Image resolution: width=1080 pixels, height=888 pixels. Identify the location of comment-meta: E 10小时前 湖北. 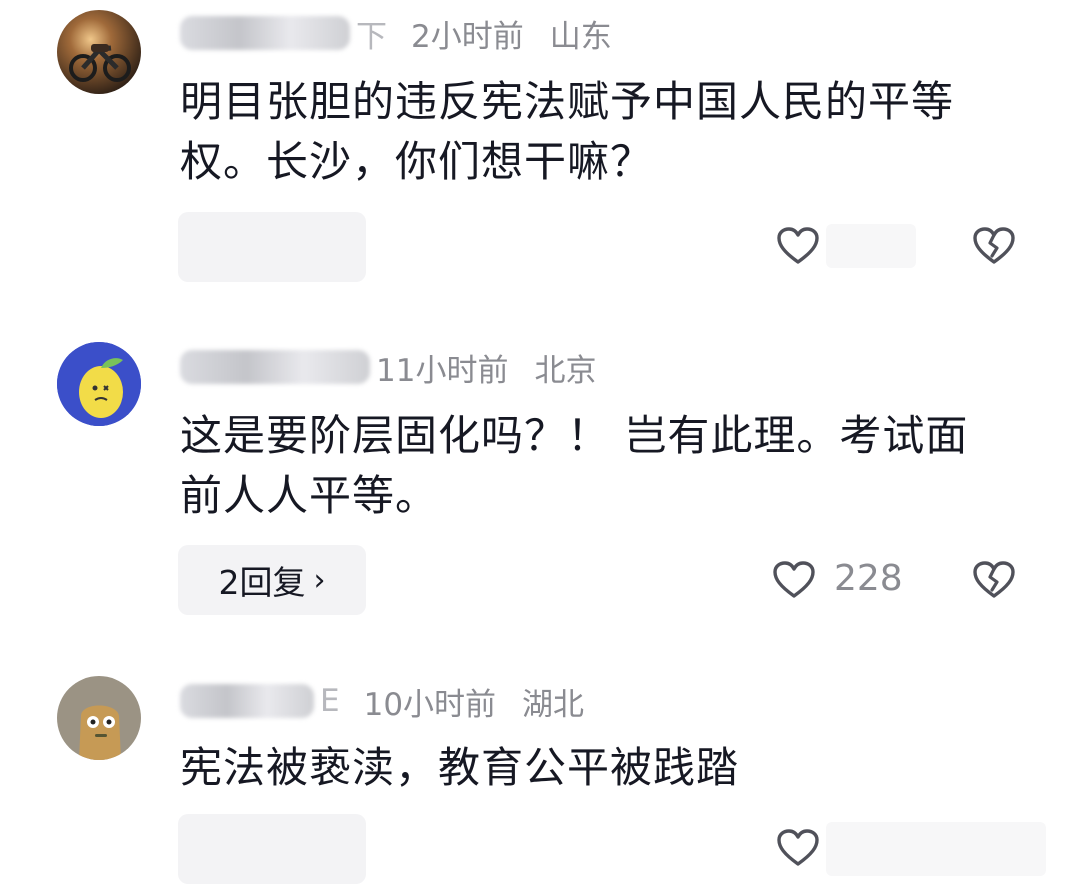
(382, 701).